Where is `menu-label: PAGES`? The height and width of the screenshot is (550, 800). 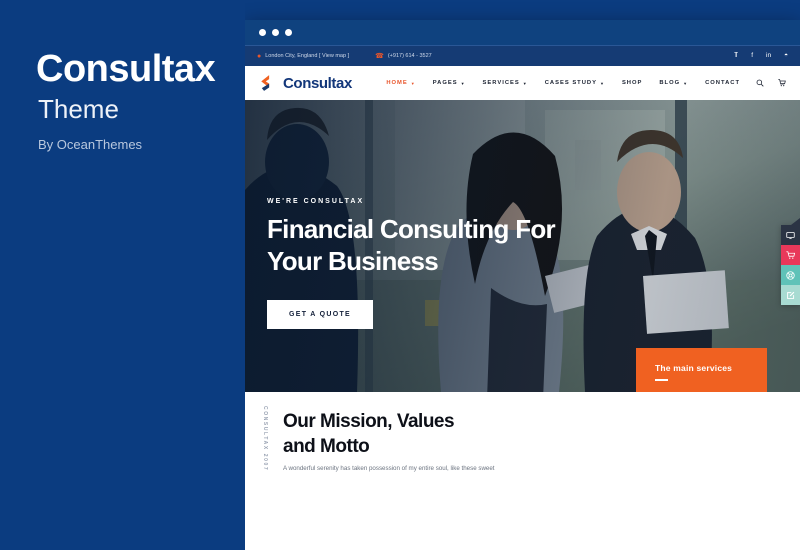 menu-label: PAGES is located at coordinates (445, 83).